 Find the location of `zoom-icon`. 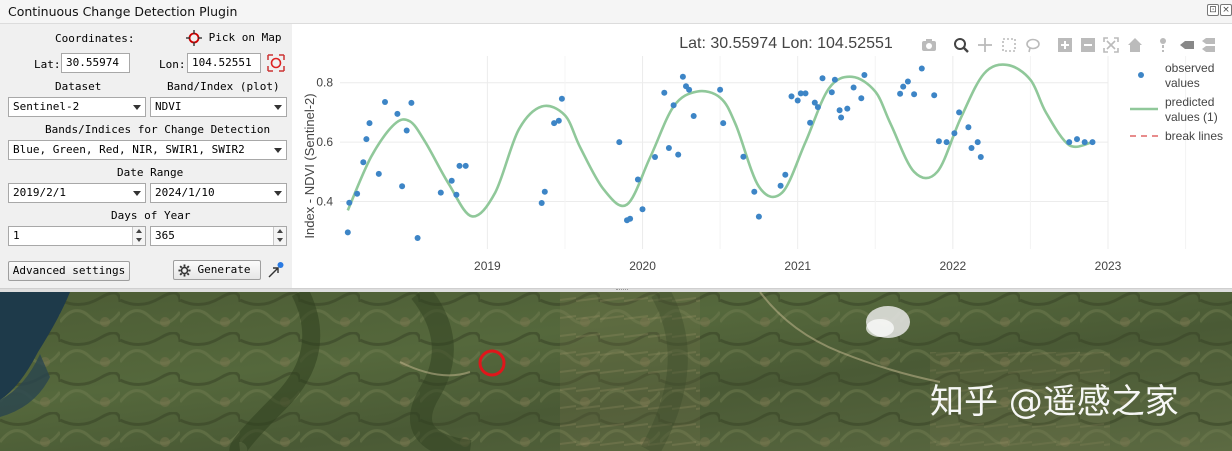

zoom-icon is located at coordinates (961, 45).